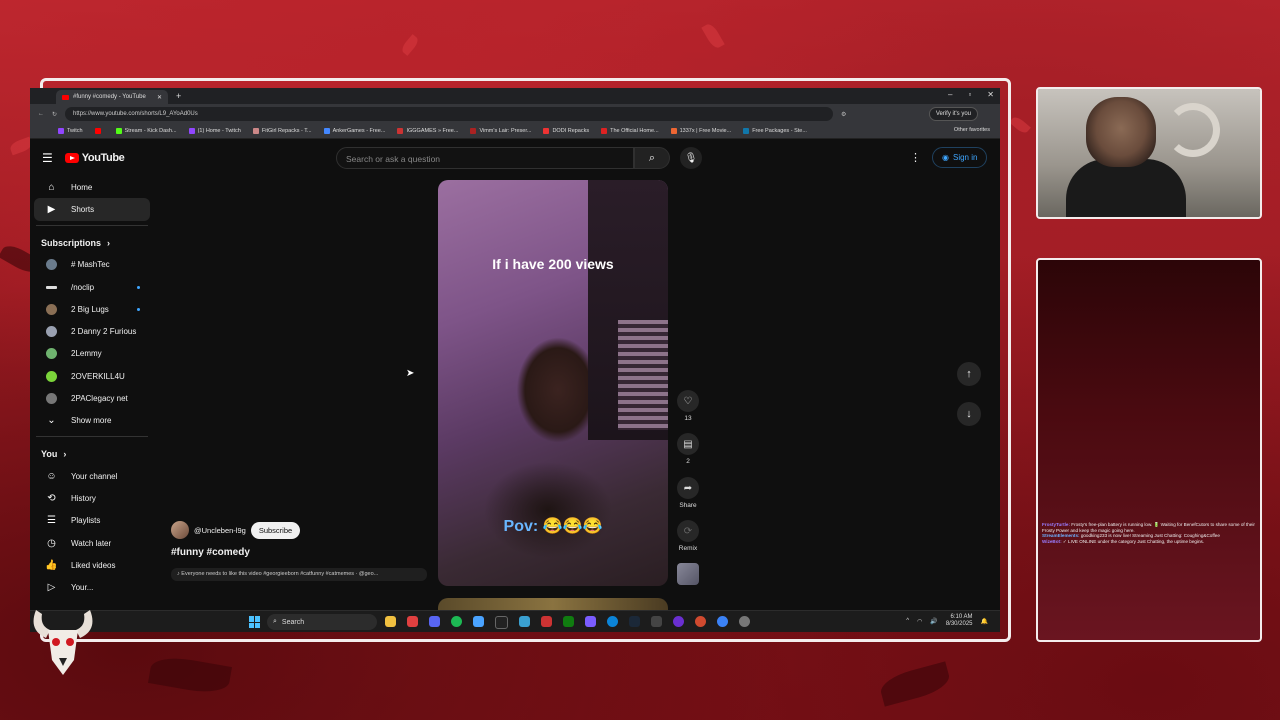 This screenshot has height=720, width=1280. What do you see at coordinates (652, 158) in the screenshot?
I see `search-button: ⌕` at bounding box center [652, 158].